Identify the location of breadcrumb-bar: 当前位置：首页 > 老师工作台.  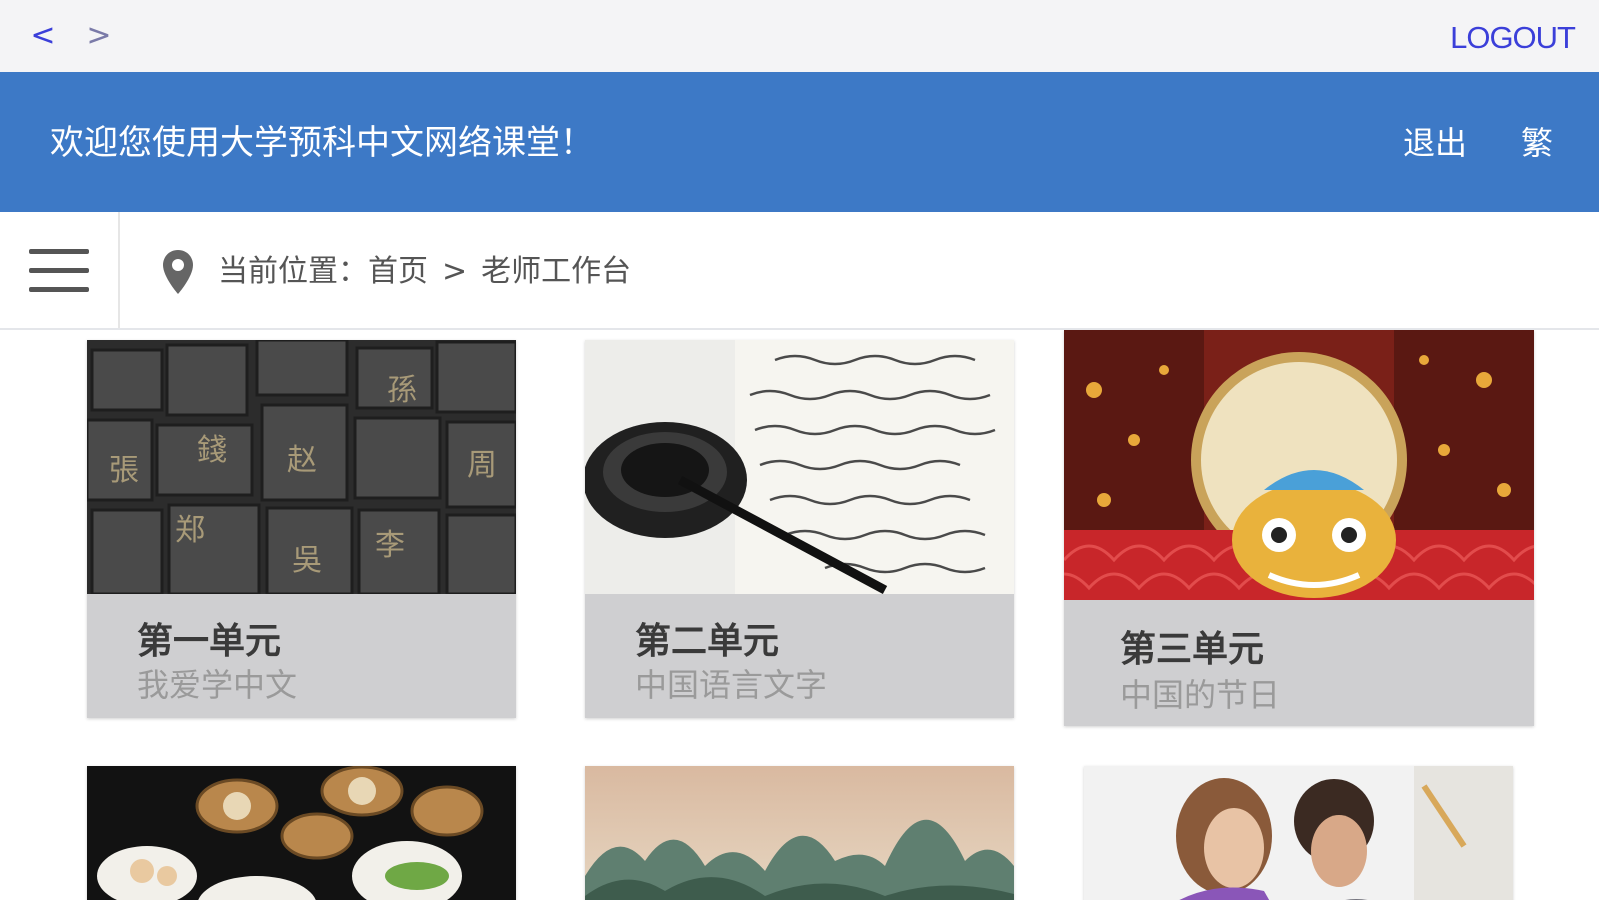
(799, 271).